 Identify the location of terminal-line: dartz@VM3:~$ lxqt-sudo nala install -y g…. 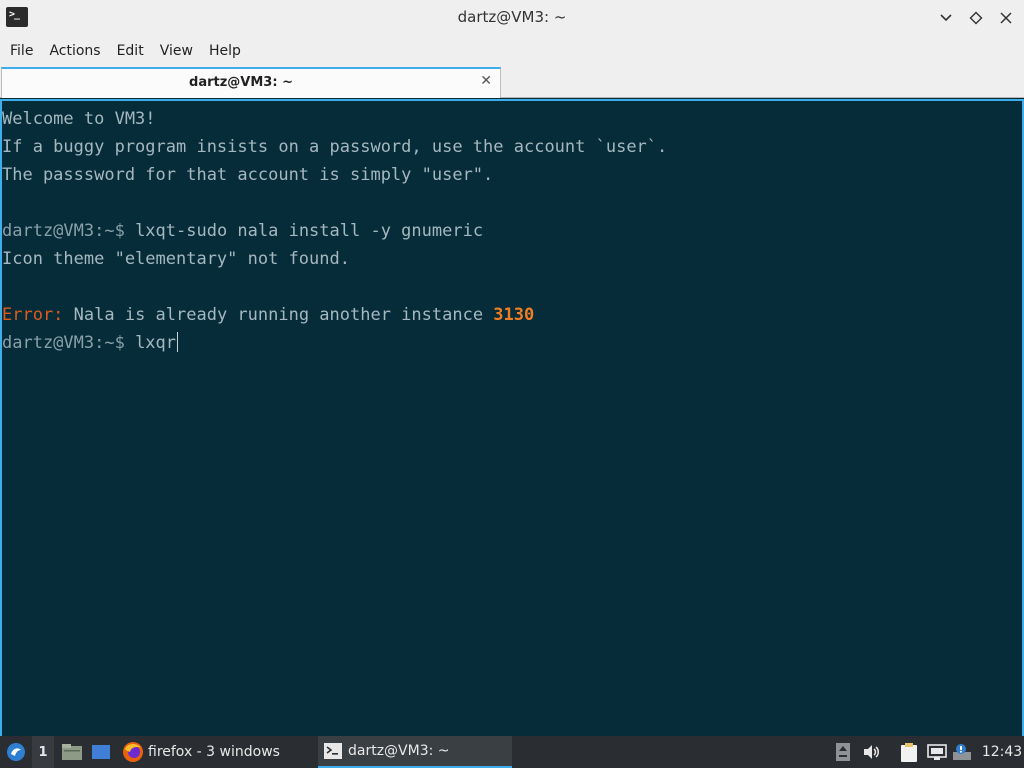
(512, 231).